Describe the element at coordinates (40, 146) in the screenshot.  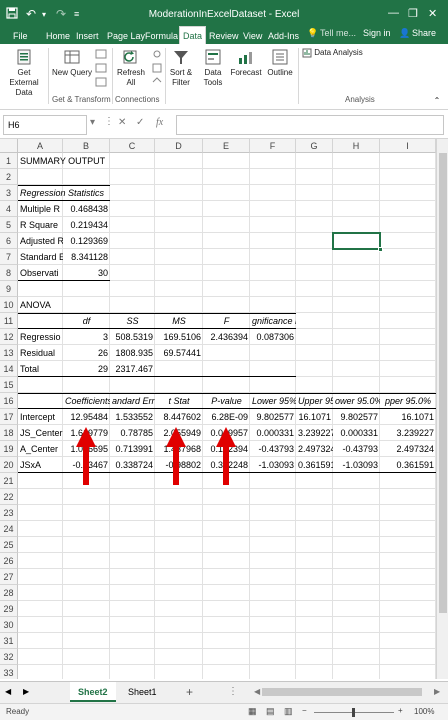
I see `column-header-a: A` at that location.